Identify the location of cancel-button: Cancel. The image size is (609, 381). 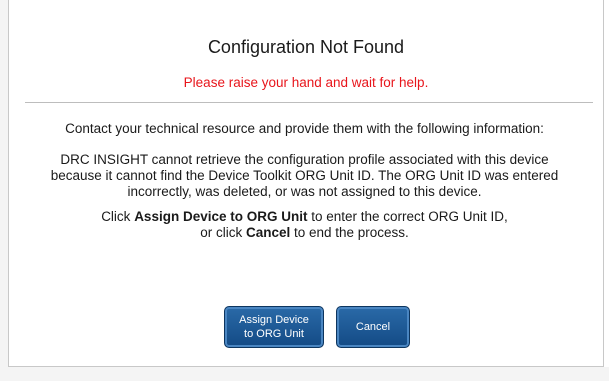
(373, 327).